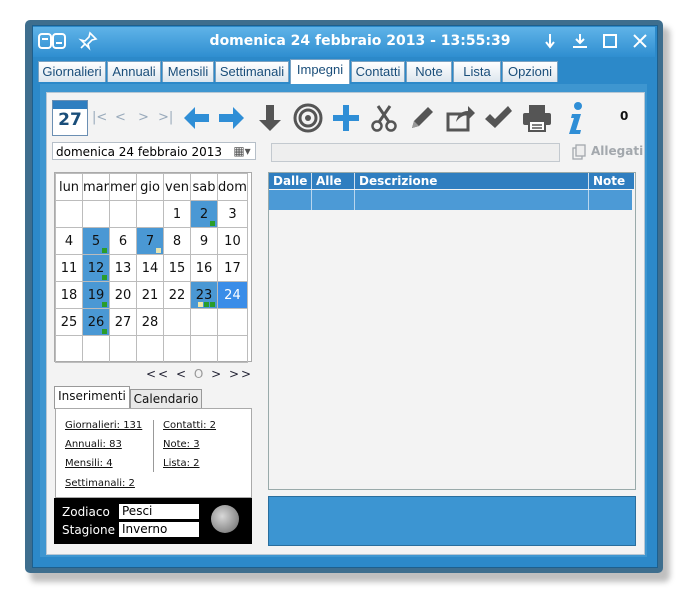 This screenshot has width=685, height=599. What do you see at coordinates (346, 118) in the screenshot?
I see `plus-icon` at bounding box center [346, 118].